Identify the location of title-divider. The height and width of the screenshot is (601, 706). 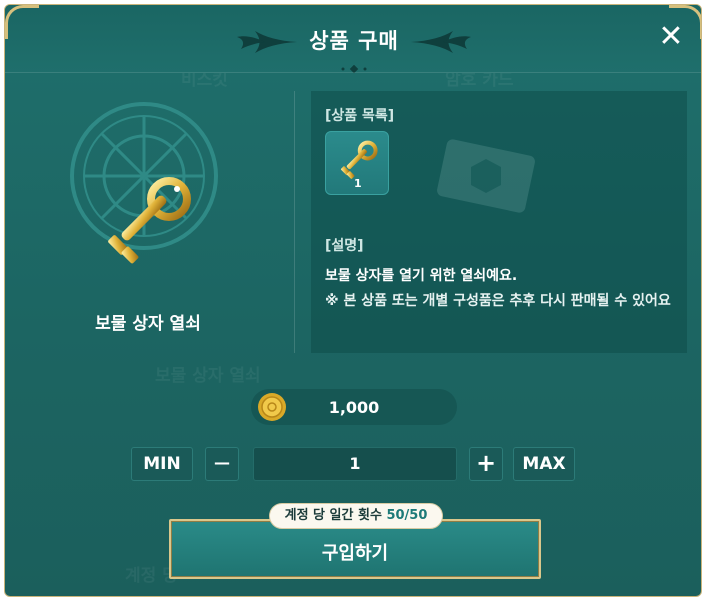
(353, 72).